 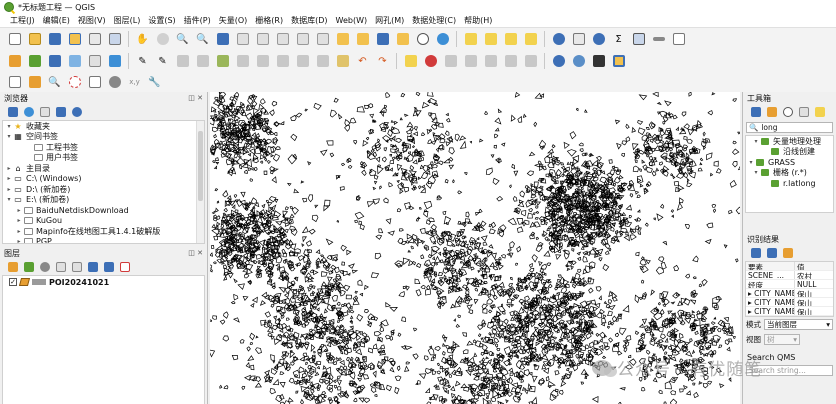 I want to click on menu-item: 栅格(R), so click(x=269, y=20).